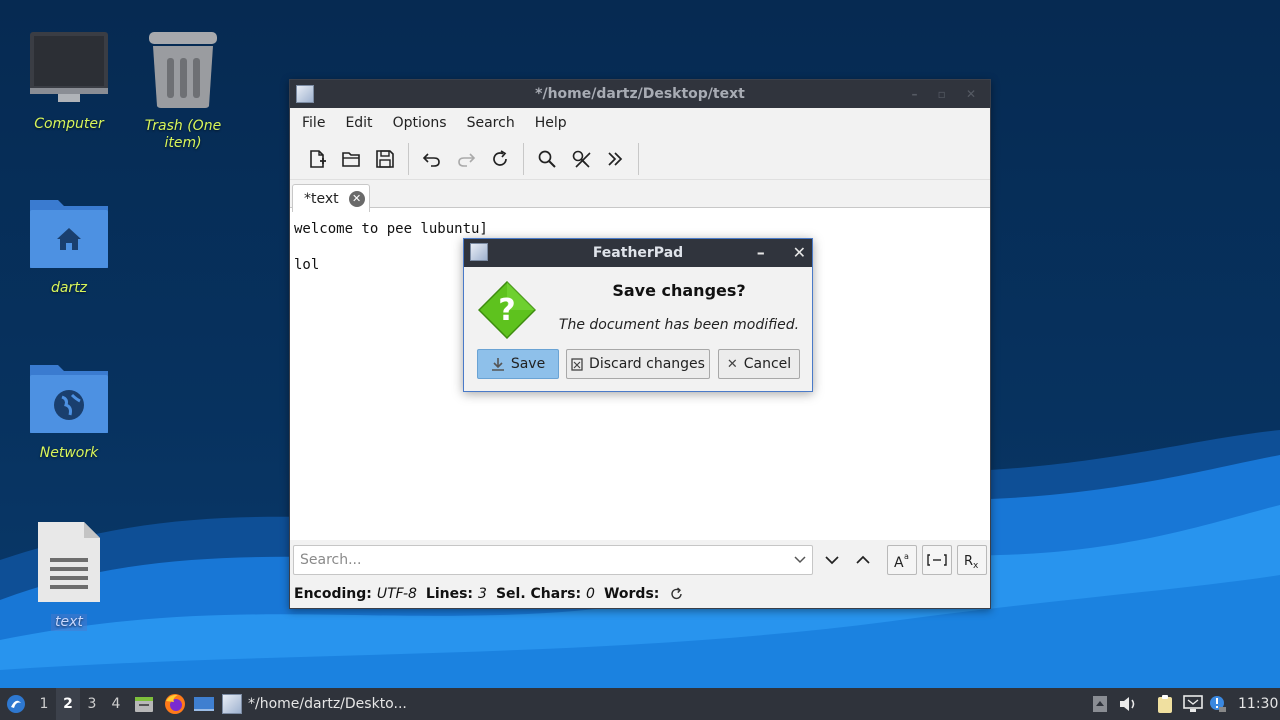  Describe the element at coordinates (356, 198) in the screenshot. I see `close-tab-icon: ✕` at that location.